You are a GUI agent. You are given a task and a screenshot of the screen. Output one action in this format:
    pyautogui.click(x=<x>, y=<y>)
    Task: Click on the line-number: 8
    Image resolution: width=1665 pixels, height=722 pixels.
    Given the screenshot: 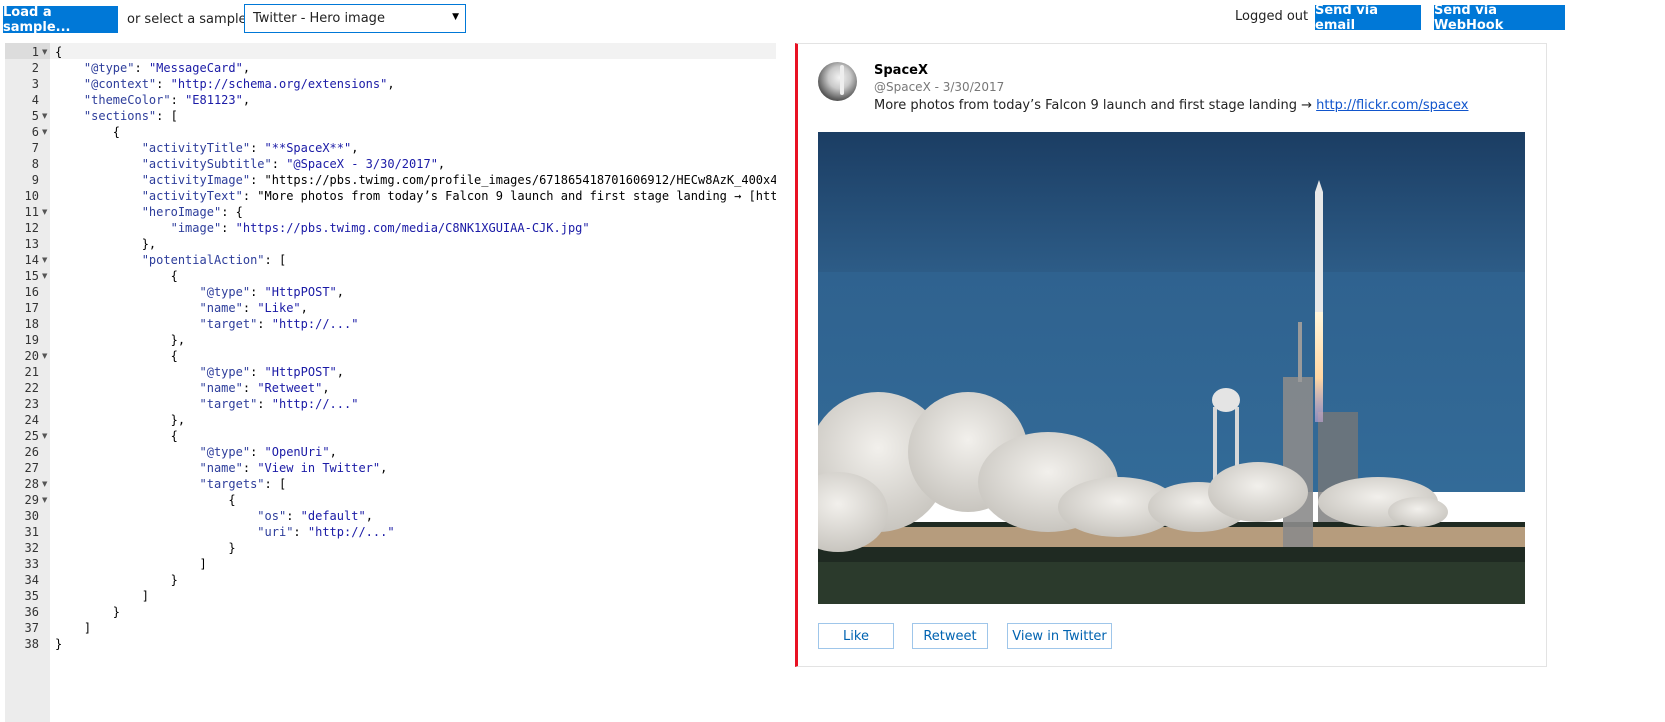 What is the action you would take?
    pyautogui.click(x=35, y=164)
    